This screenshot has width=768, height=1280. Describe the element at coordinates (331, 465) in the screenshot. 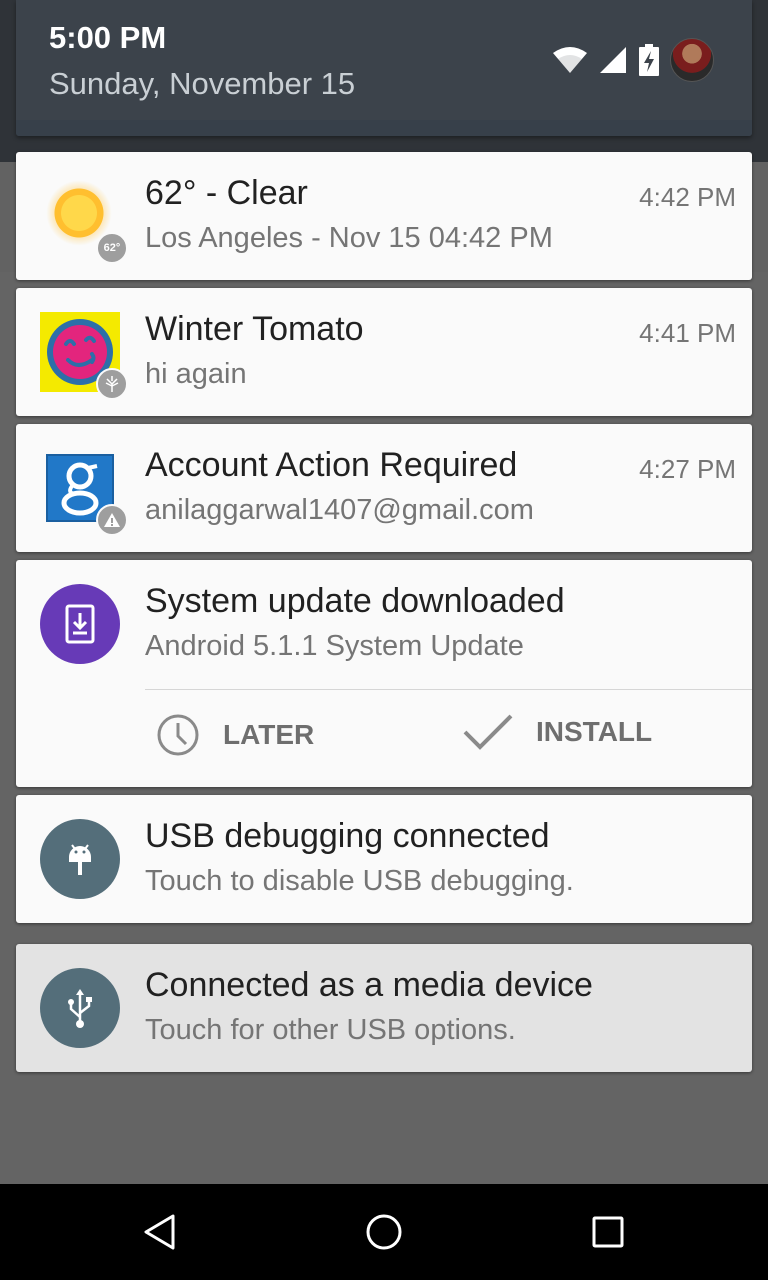

I see `notification-title: Account Action Required` at that location.